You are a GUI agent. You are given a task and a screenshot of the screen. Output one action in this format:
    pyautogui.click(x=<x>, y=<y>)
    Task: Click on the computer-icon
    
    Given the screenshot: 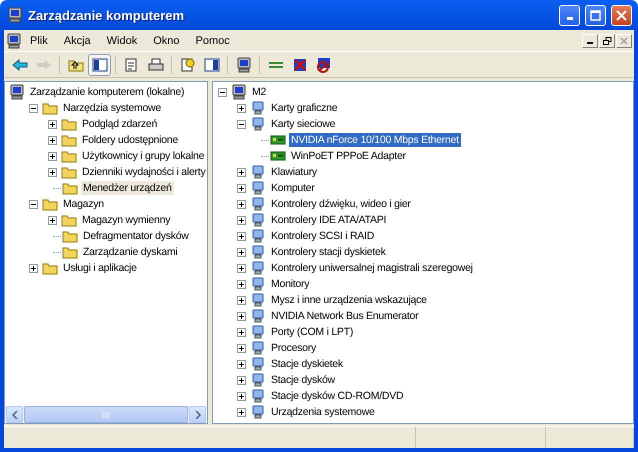 What is the action you would take?
    pyautogui.click(x=239, y=92)
    